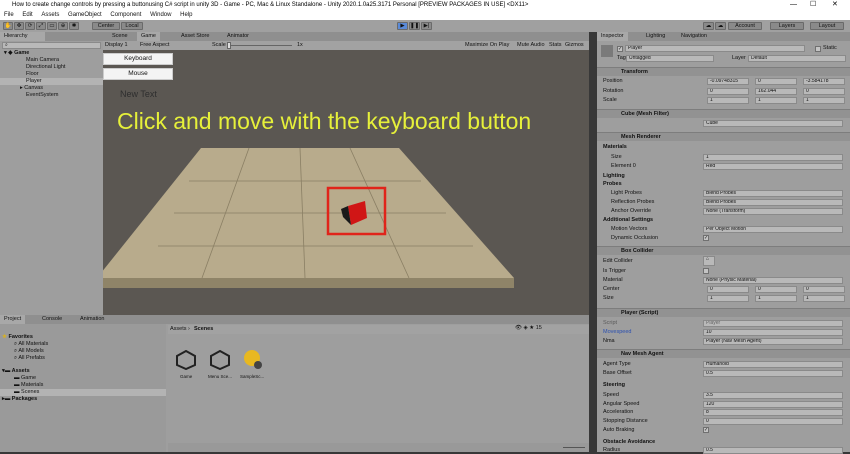 The height and width of the screenshot is (454, 850). Describe the element at coordinates (773, 157) in the screenshot. I see `materials-size-field: 1` at that location.